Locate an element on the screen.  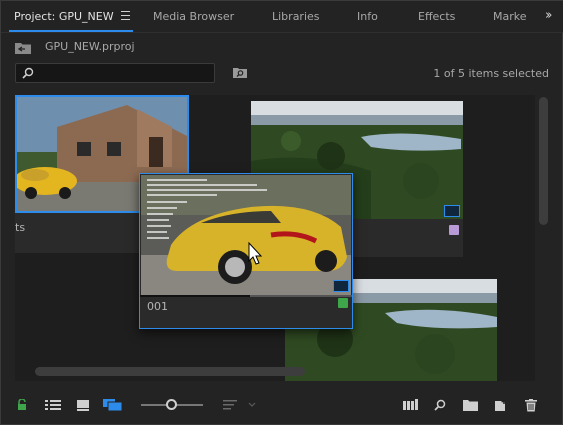
tab-overflow-icon: ›› is located at coordinates (549, 15).